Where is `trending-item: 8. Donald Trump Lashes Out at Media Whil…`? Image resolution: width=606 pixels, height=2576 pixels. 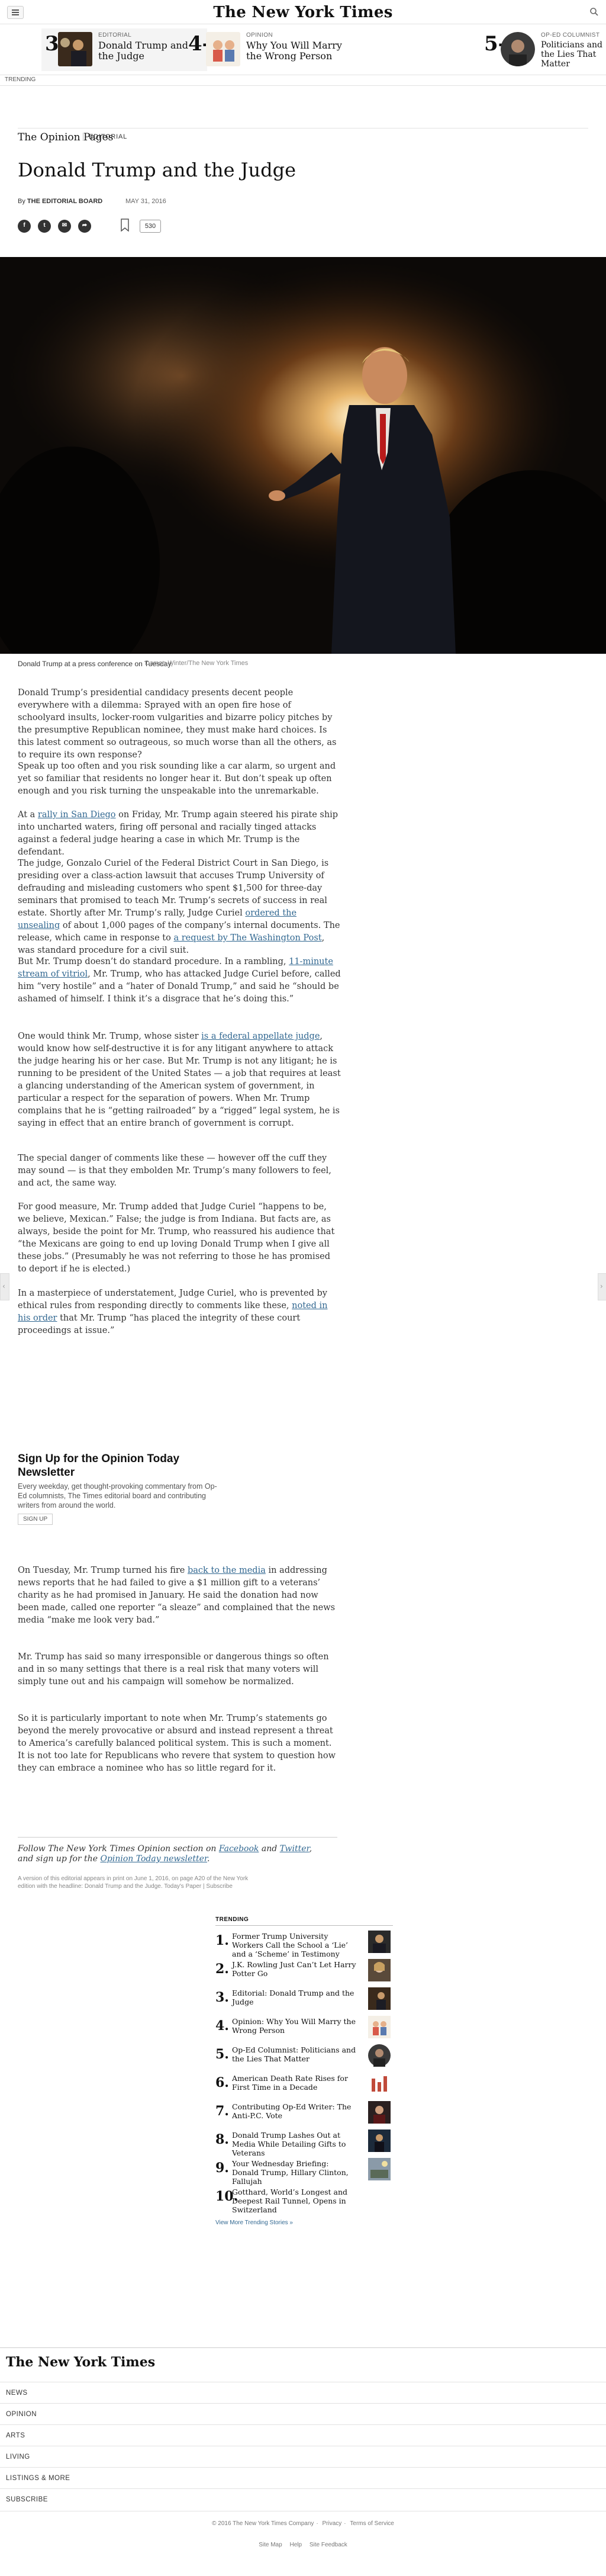 trending-item: 8. Donald Trump Lashes Out at Media Whil… is located at coordinates (304, 2142).